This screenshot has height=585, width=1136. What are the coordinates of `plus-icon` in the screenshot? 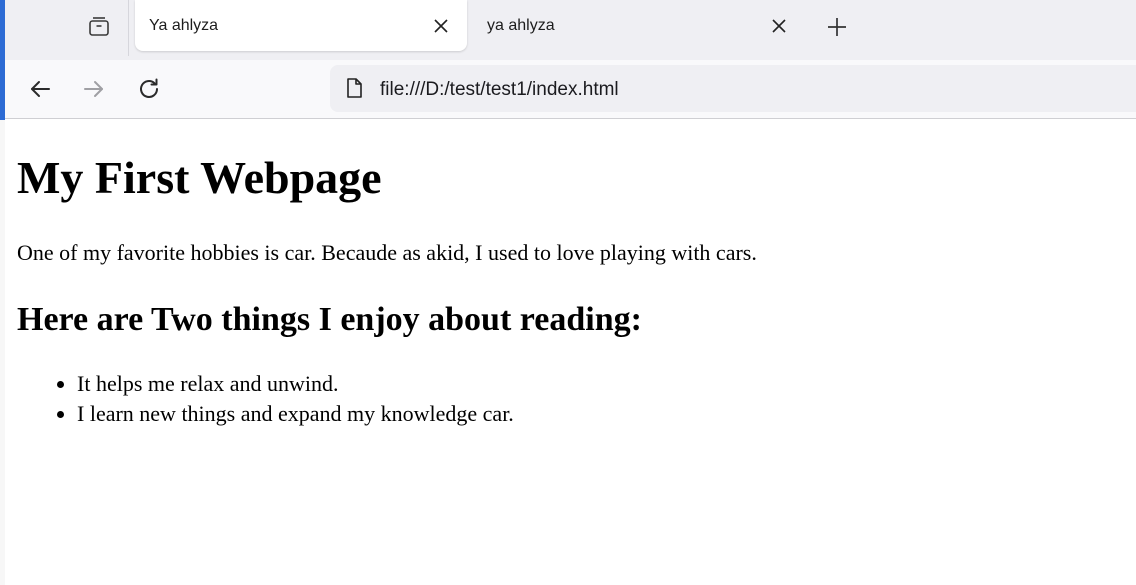 It's located at (837, 27).